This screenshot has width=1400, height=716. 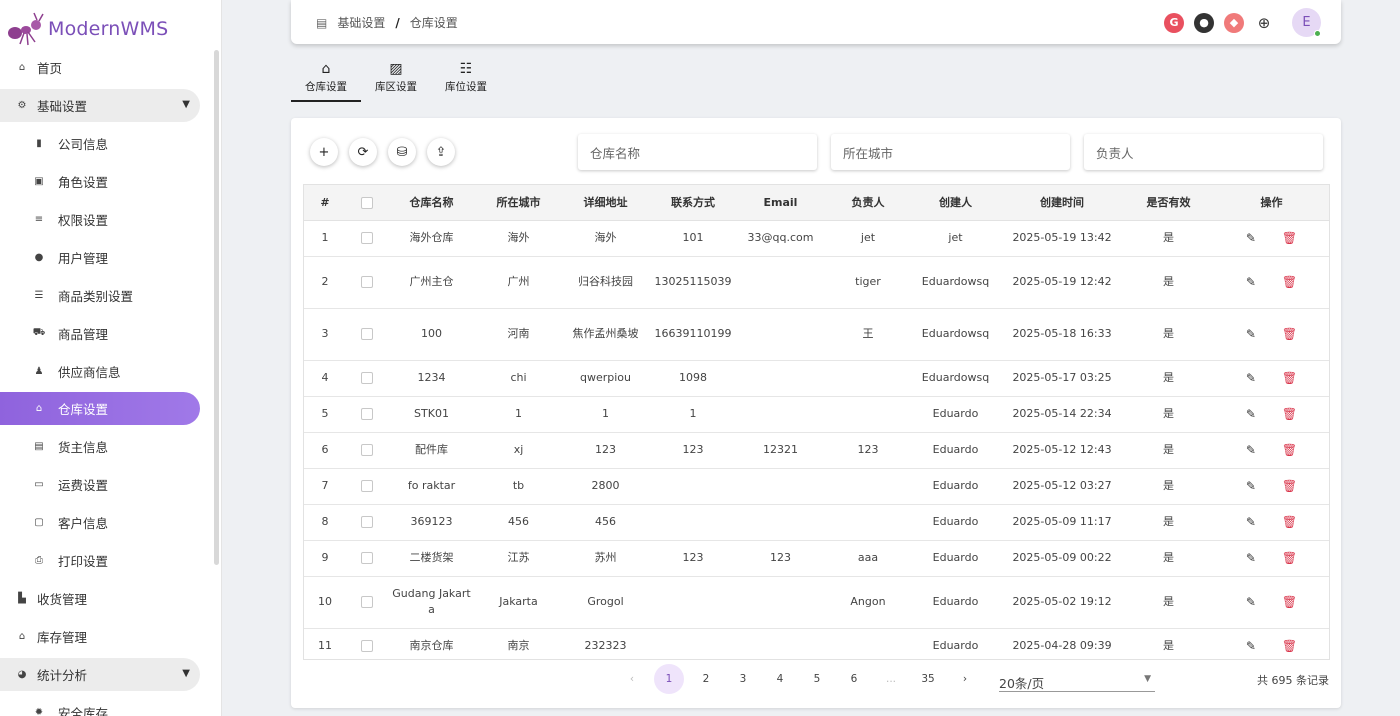 I want to click on column-header: 仓库名称, so click(x=431, y=202).